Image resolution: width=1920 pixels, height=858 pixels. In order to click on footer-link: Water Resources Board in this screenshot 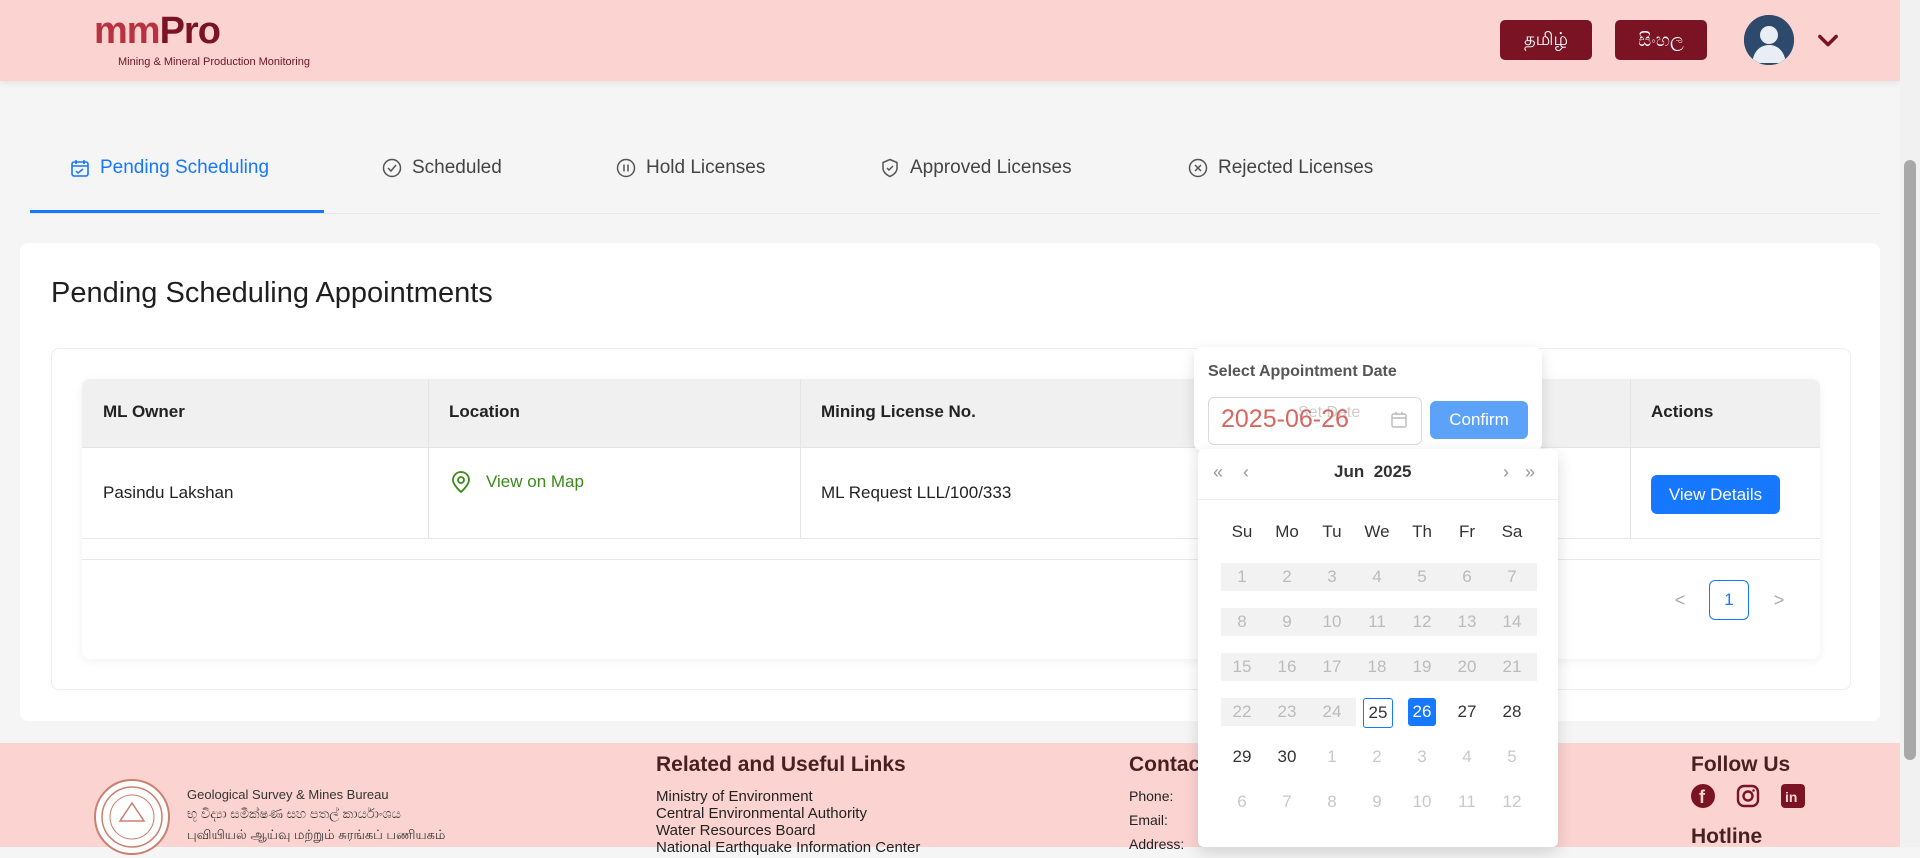, I will do `click(736, 830)`.